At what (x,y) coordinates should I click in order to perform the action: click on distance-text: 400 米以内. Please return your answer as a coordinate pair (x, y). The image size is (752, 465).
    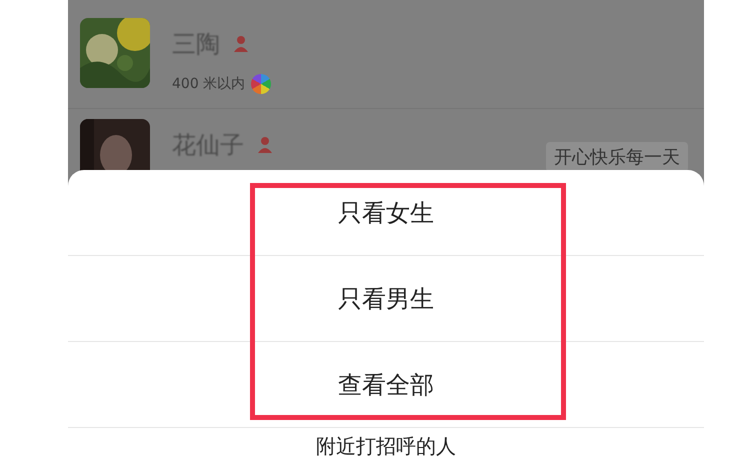
    Looking at the image, I should click on (209, 84).